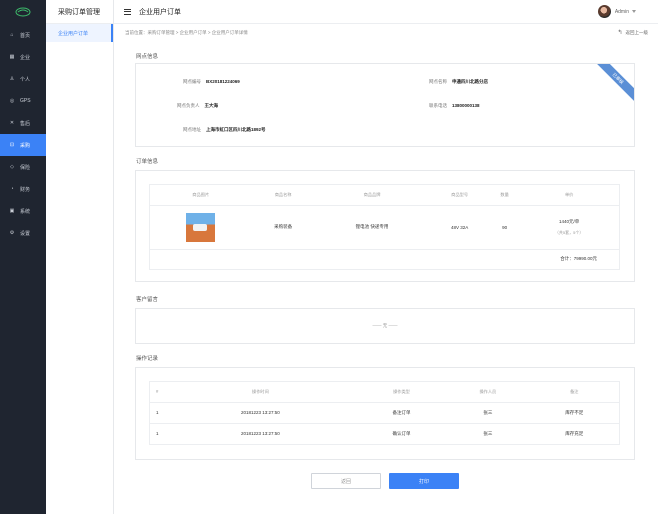 This screenshot has width=658, height=514. What do you see at coordinates (157, 392) in the screenshot?
I see `col-index: #` at bounding box center [157, 392].